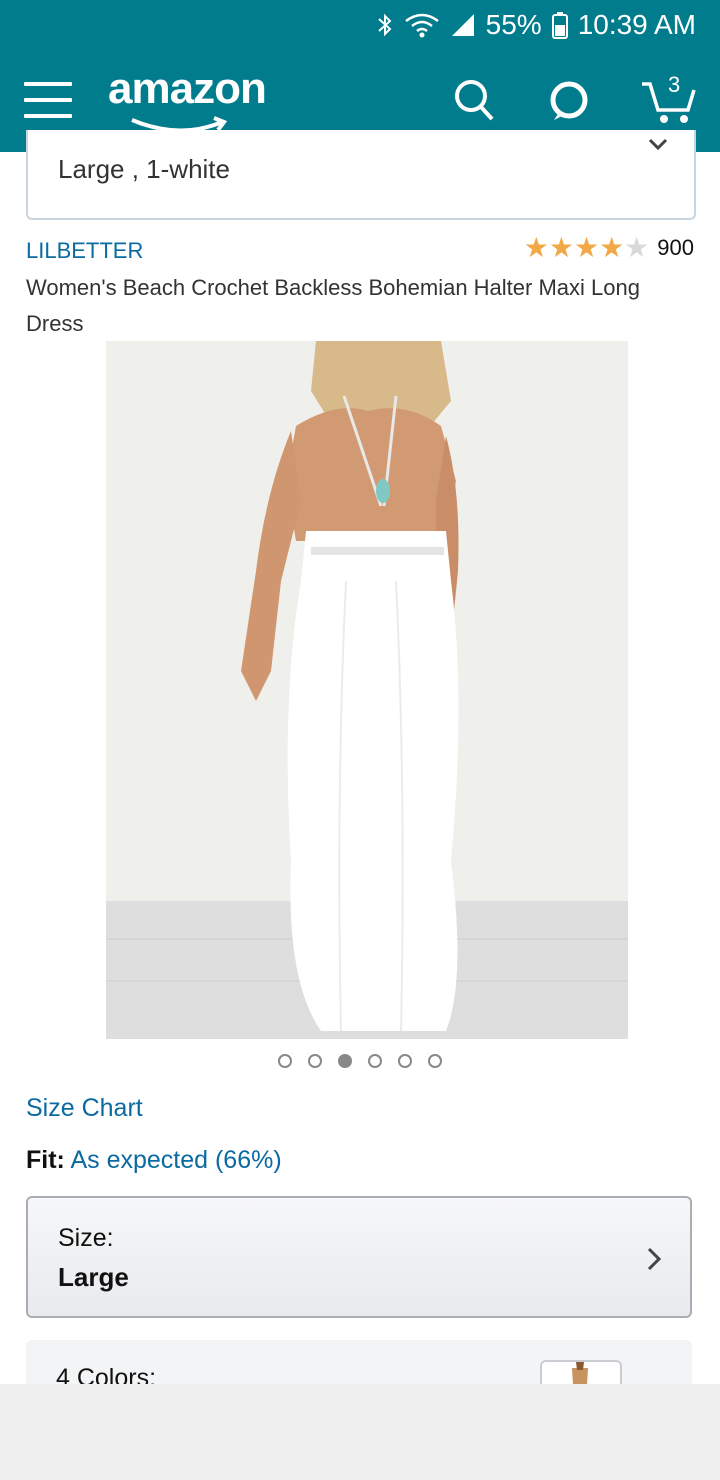  I want to click on bluetooth-icon, so click(384, 25).